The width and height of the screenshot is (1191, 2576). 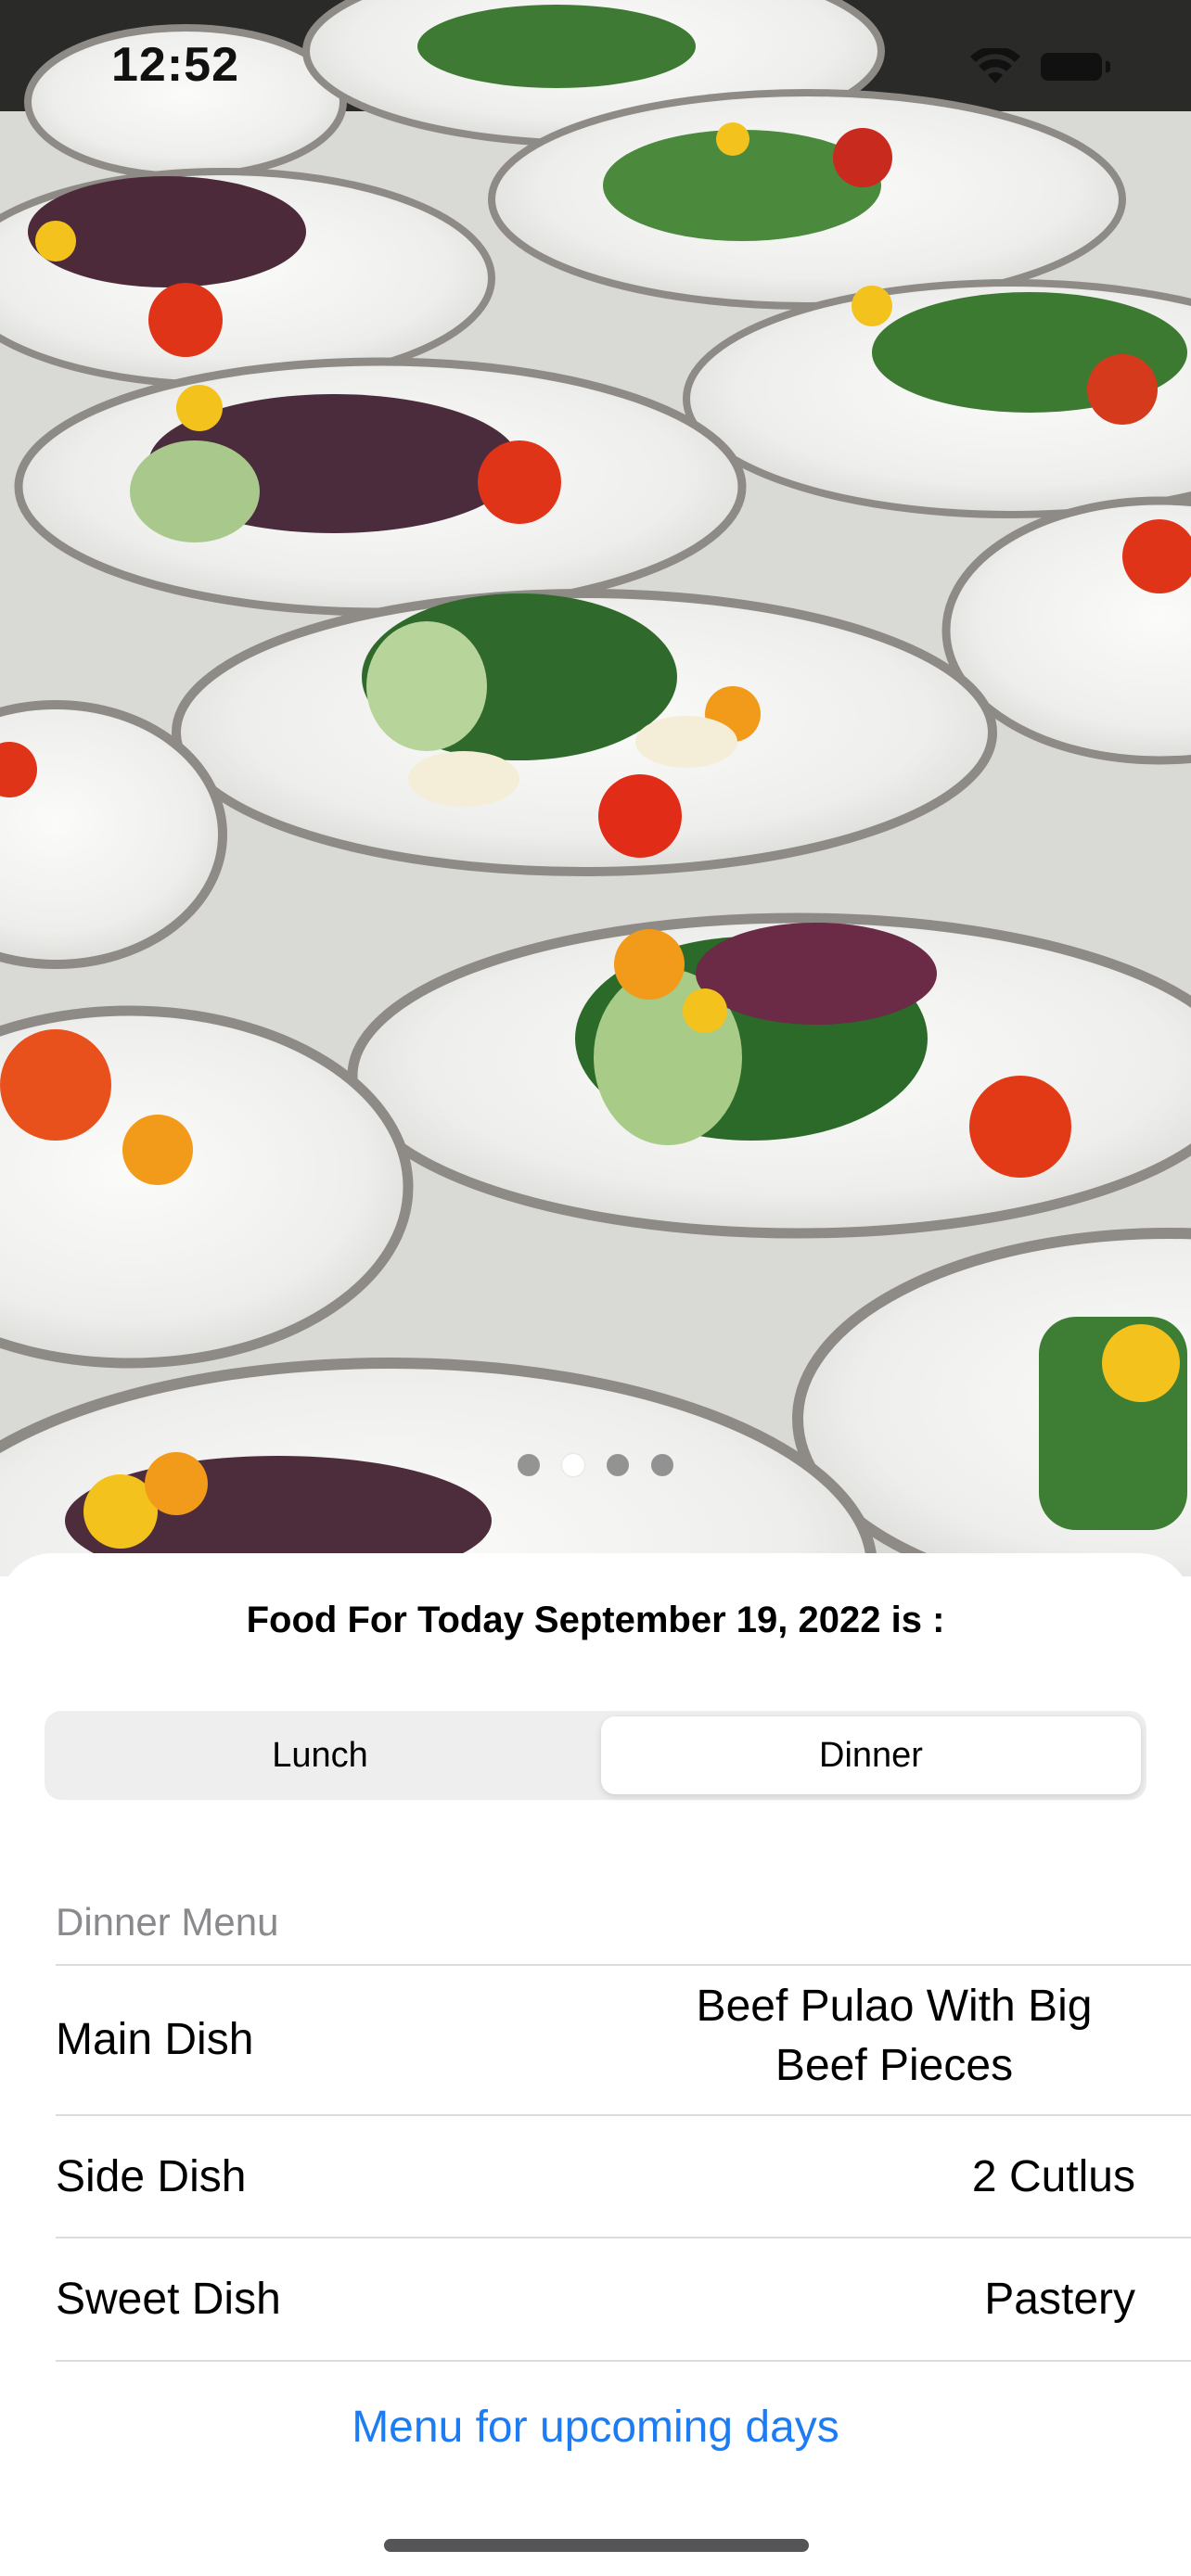 What do you see at coordinates (995, 66) in the screenshot?
I see `wifi-icon` at bounding box center [995, 66].